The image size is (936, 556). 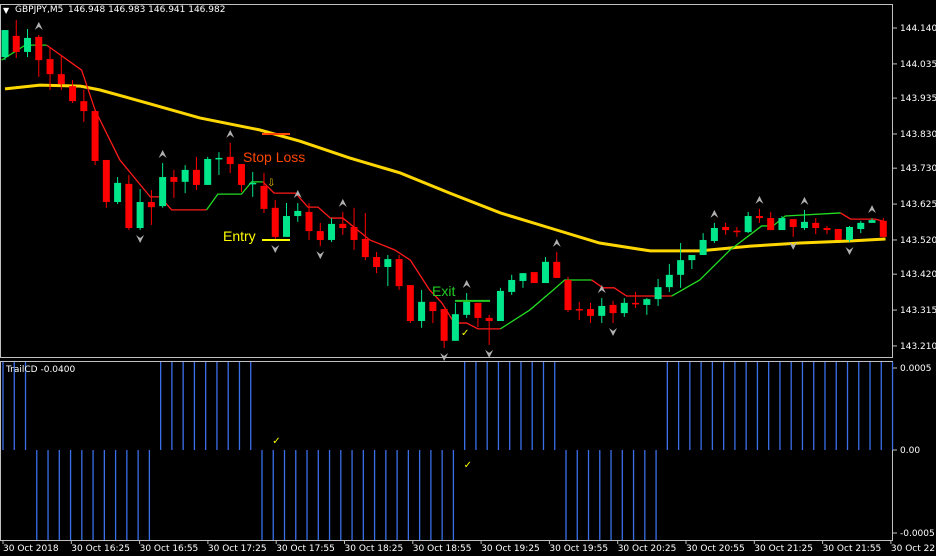 I want to click on stop-loss-label: Stop Loss, so click(x=274, y=157).